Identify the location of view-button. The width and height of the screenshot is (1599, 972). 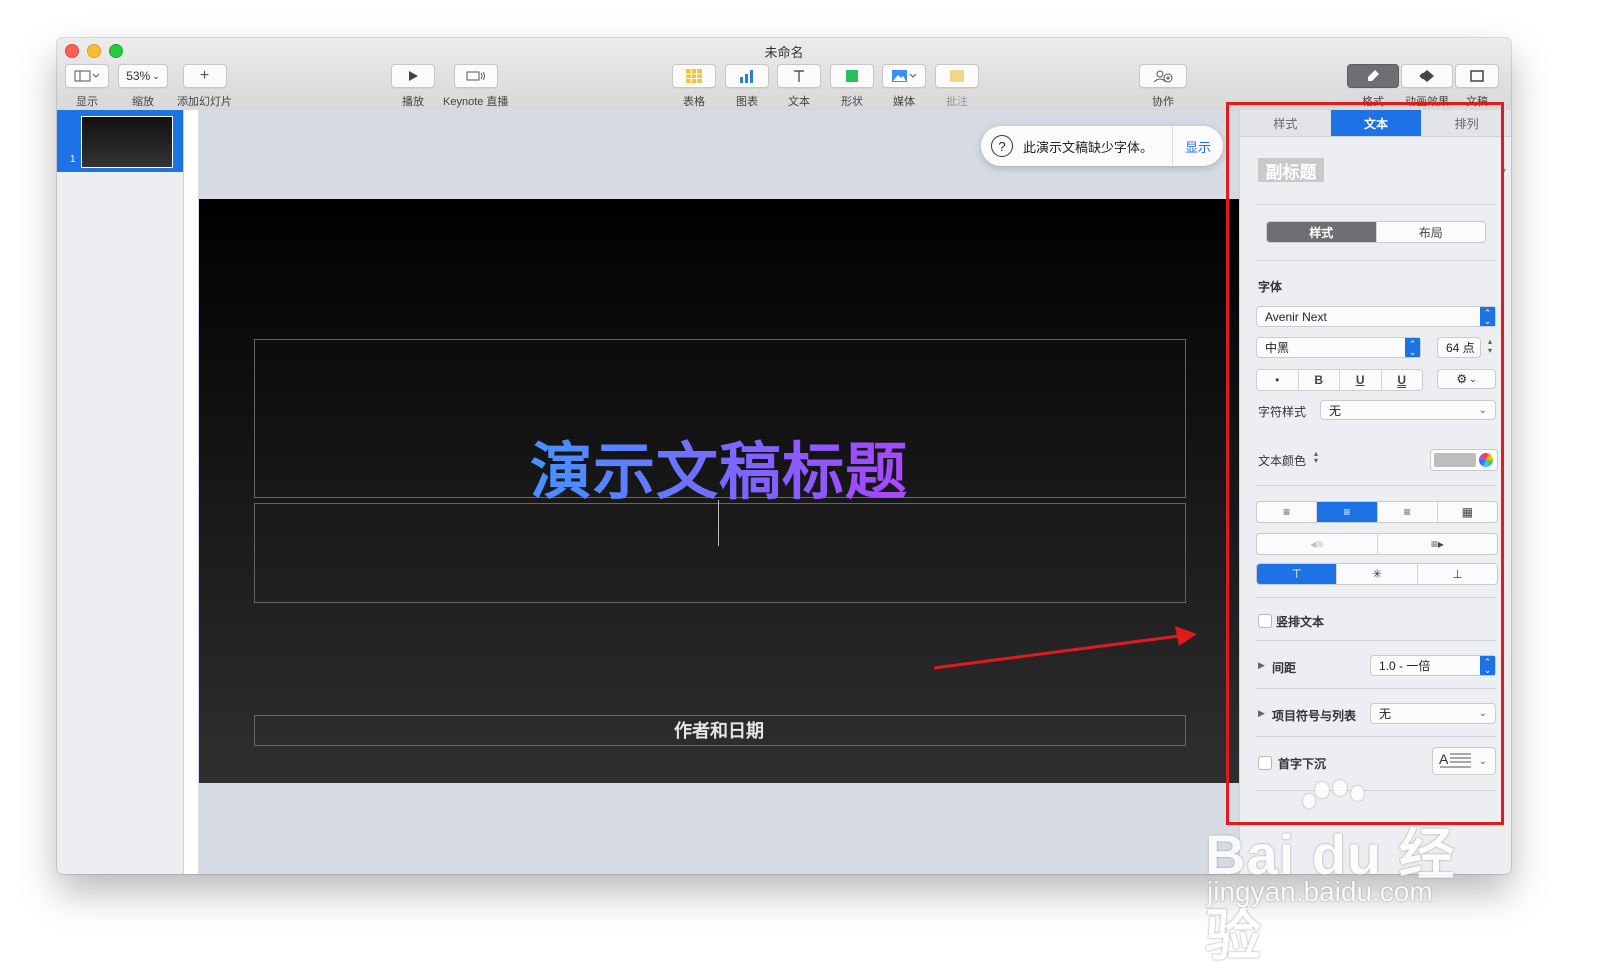
(87, 76).